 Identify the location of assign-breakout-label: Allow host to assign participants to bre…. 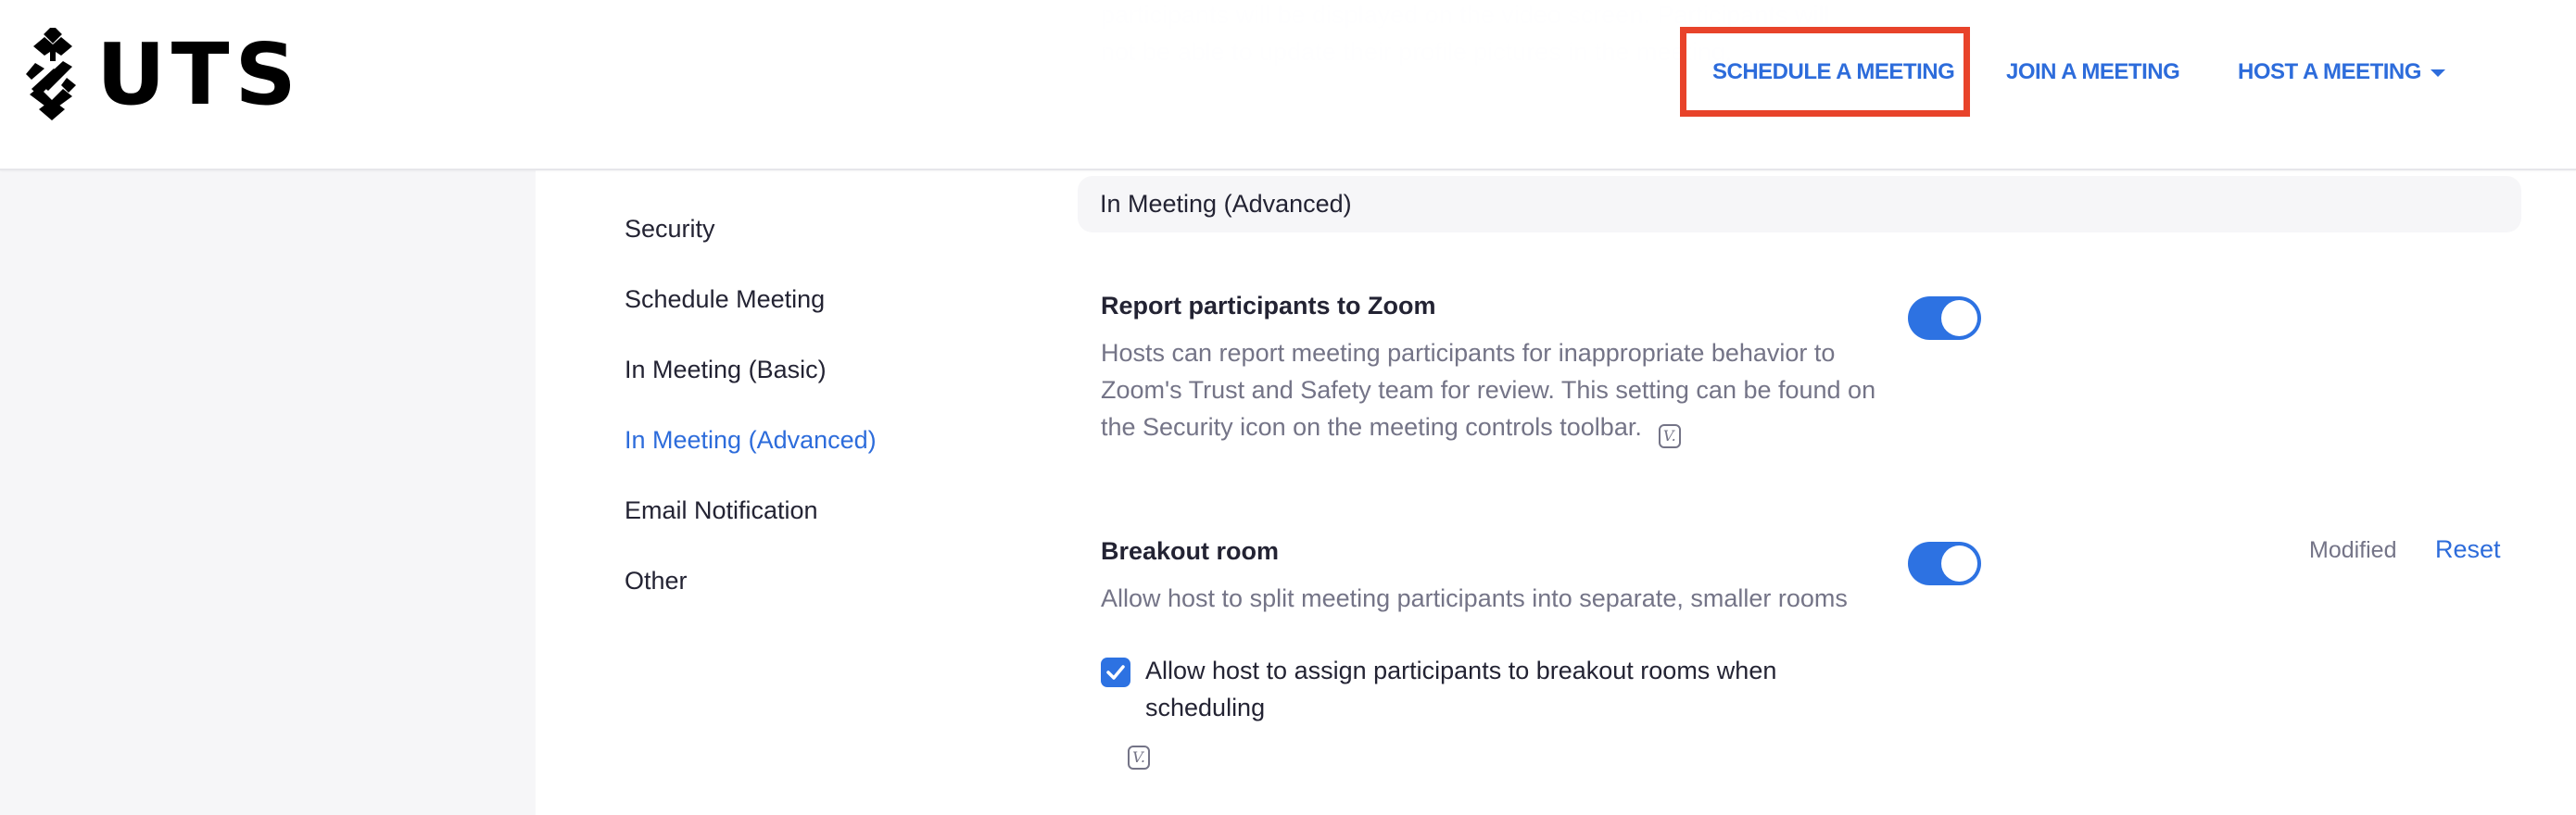
(1506, 689).